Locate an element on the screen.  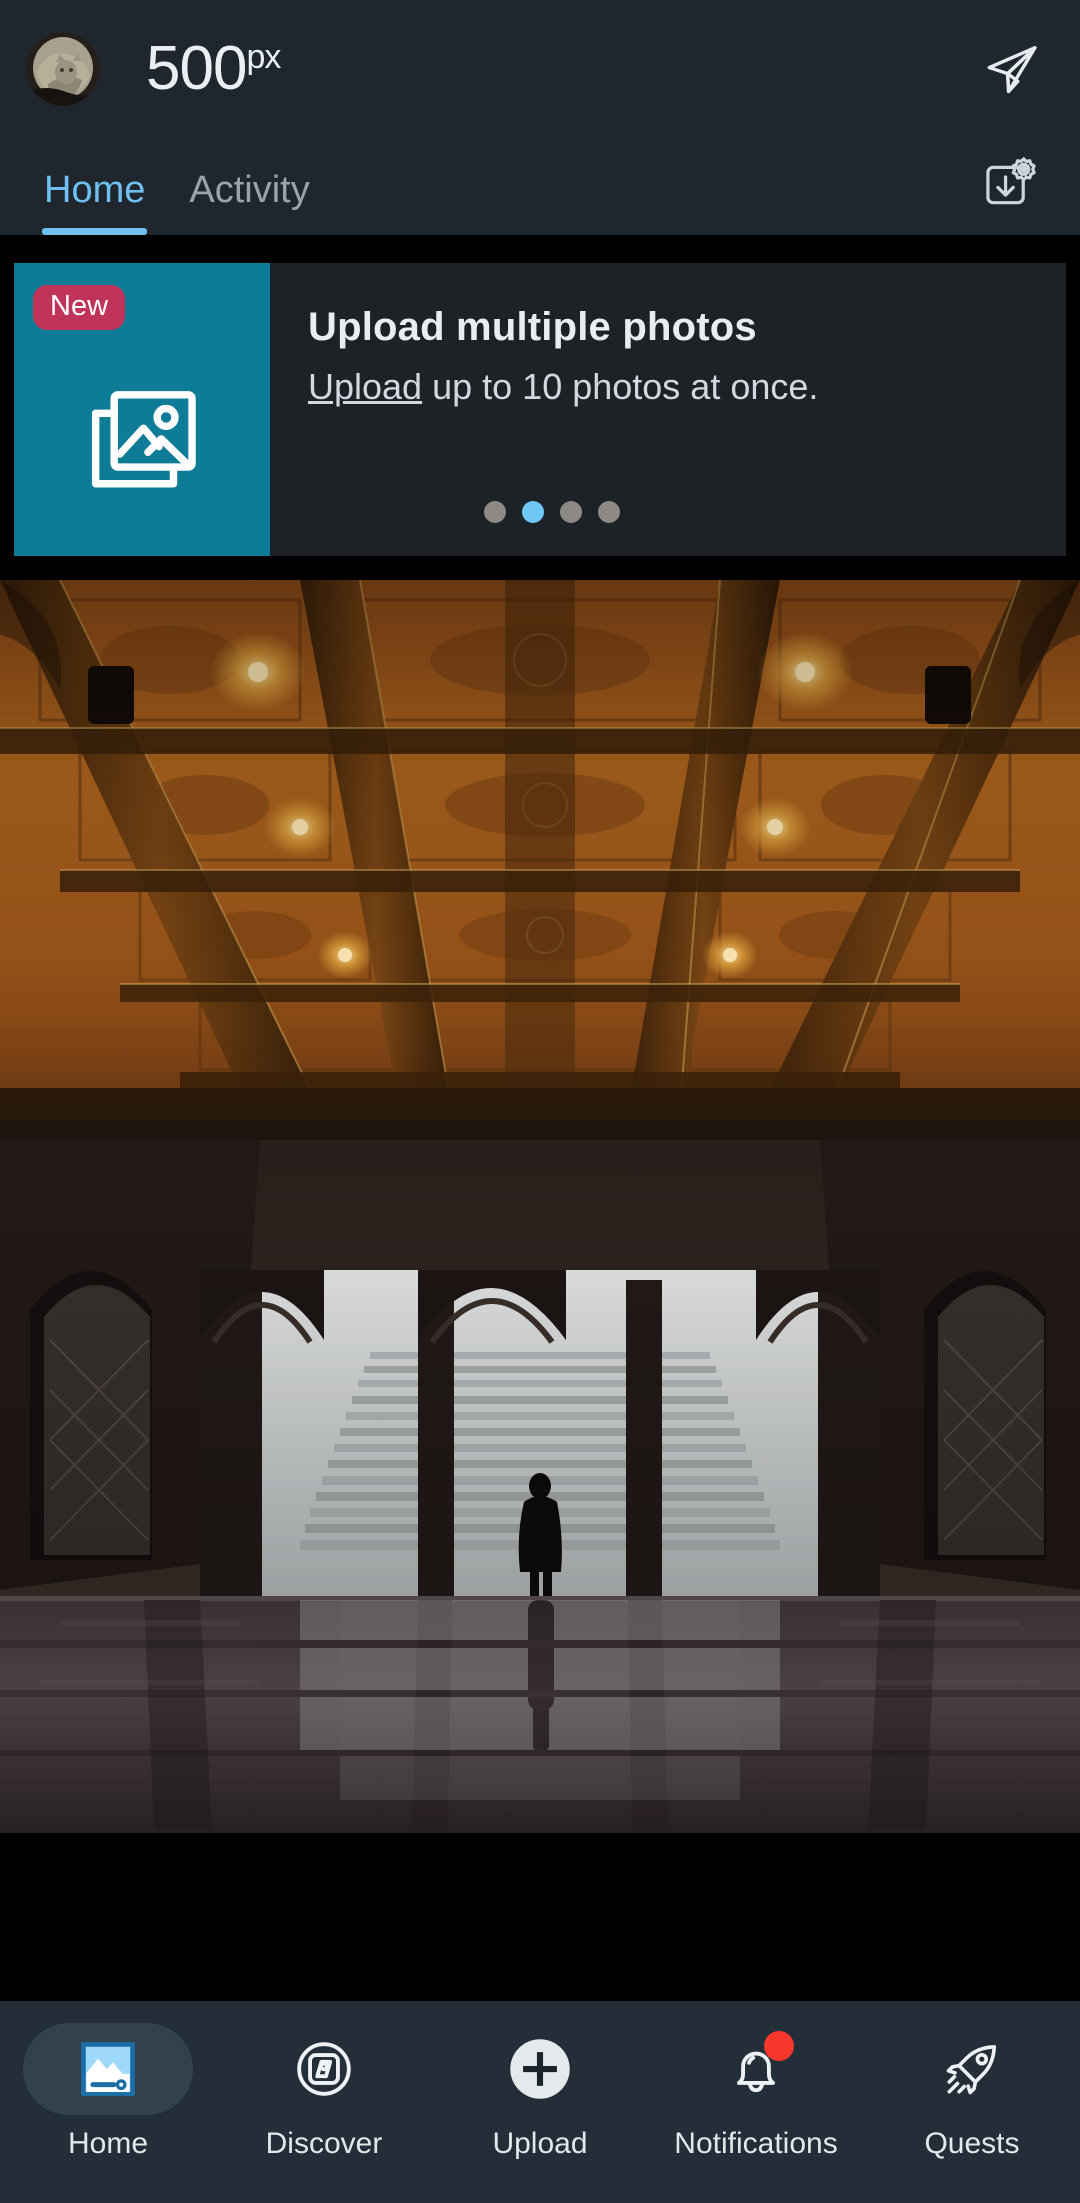
plus-circle-icon-svg is located at coordinates (540, 2069).